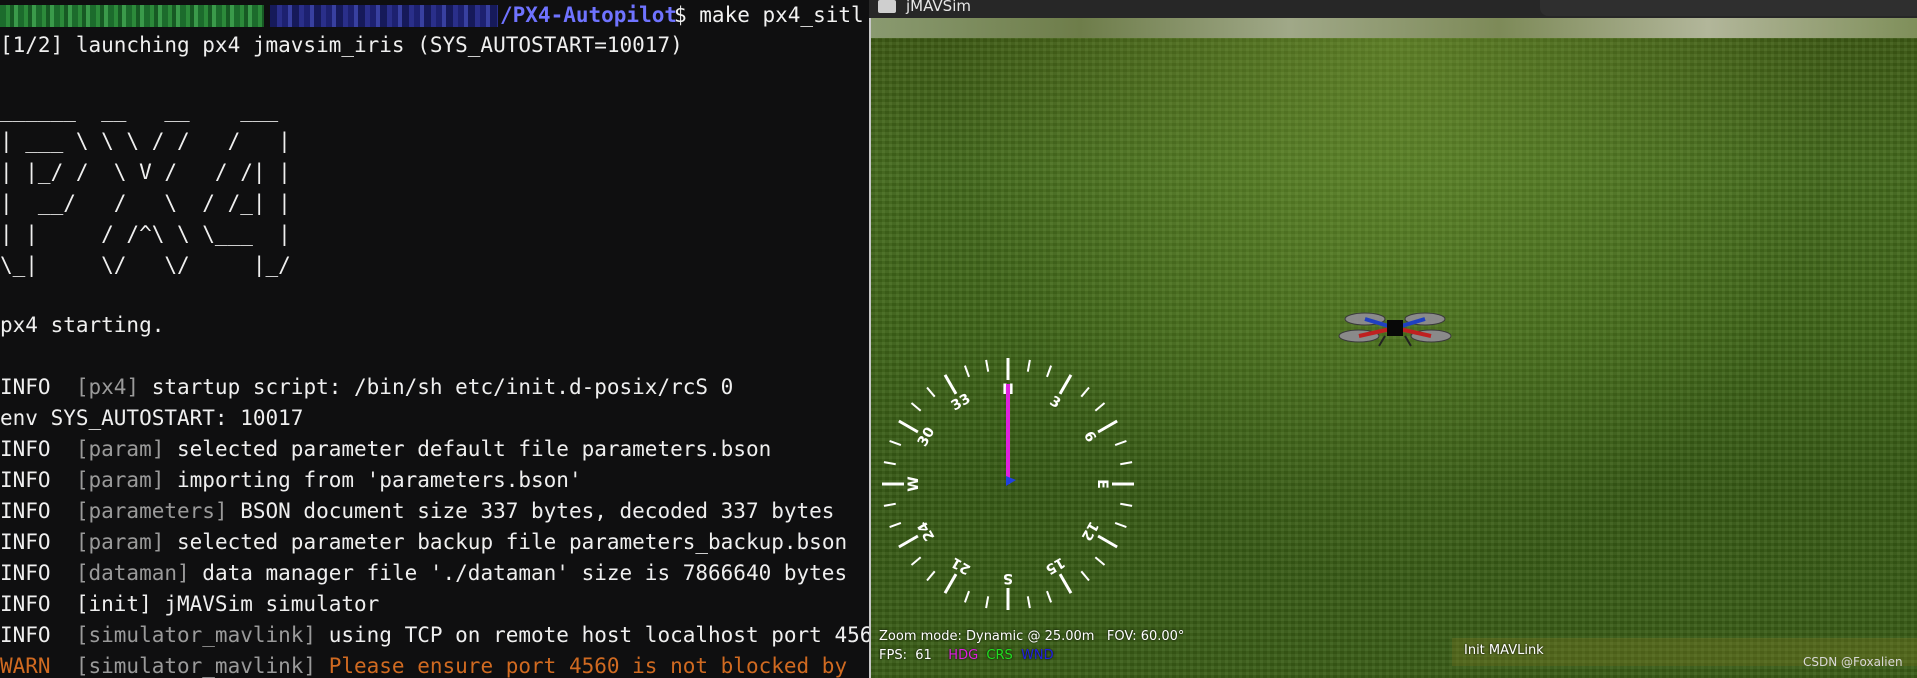  Describe the element at coordinates (887, 6) in the screenshot. I see `jmavsim-app-icon` at that location.